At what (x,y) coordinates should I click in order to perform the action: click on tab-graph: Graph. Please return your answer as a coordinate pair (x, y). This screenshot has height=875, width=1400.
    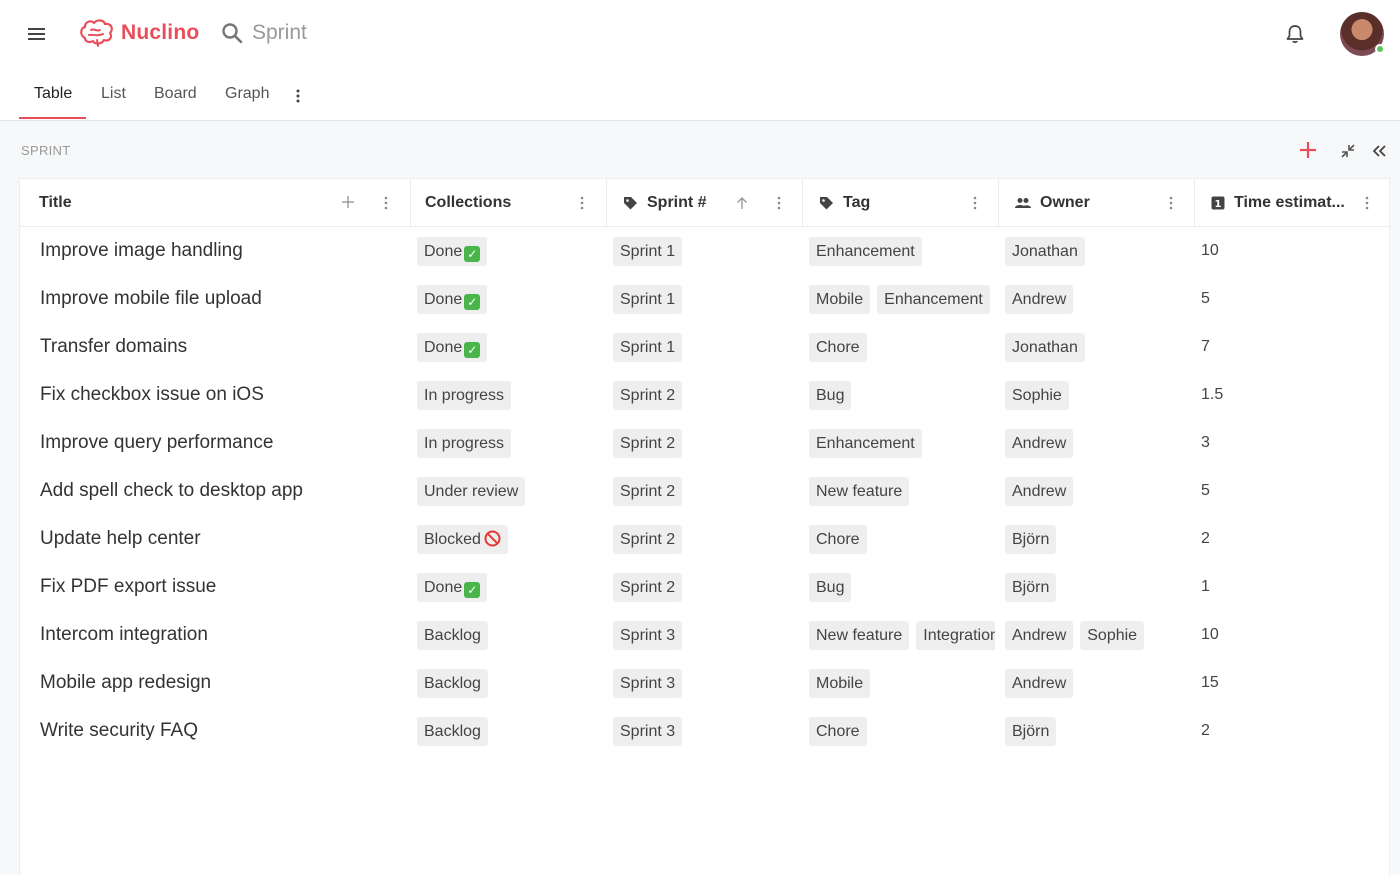
    Looking at the image, I should click on (247, 102).